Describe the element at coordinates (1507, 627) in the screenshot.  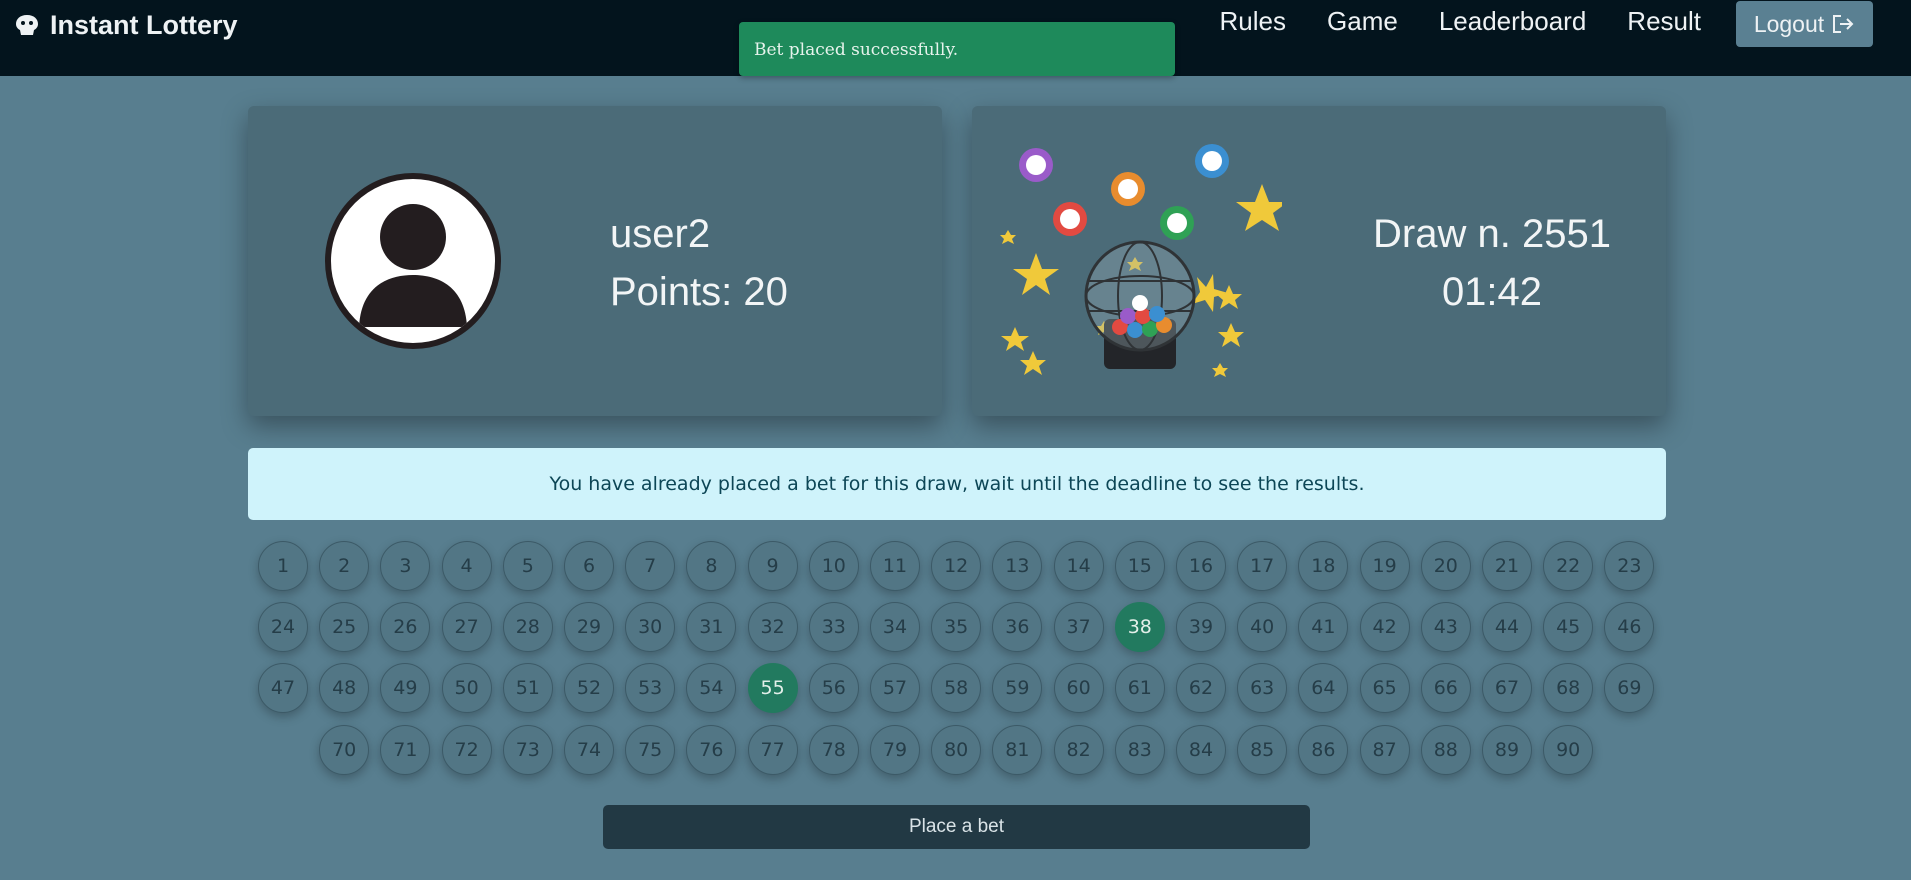
I see `number-ball-44: 44` at that location.